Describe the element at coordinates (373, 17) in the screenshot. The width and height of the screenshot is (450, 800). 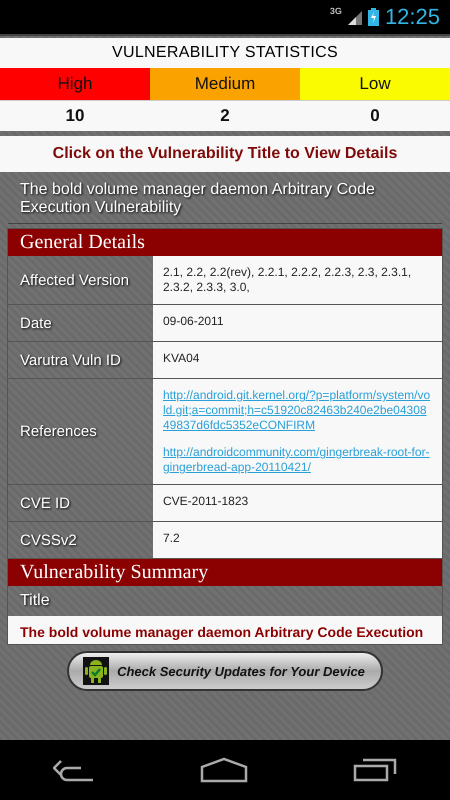
I see `battery-icon` at that location.